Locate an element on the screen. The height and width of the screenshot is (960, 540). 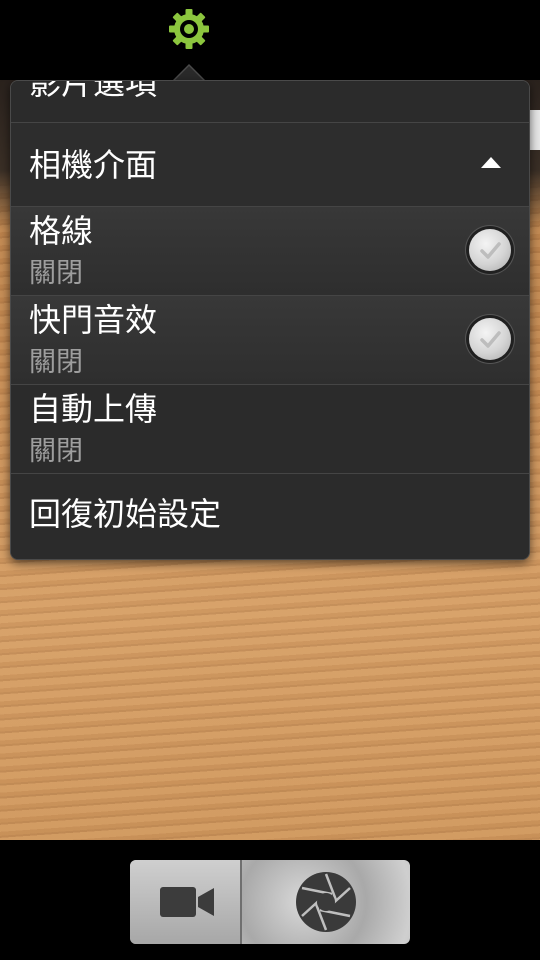
shutter-sound-value: 關閉 is located at coordinates (56, 362).